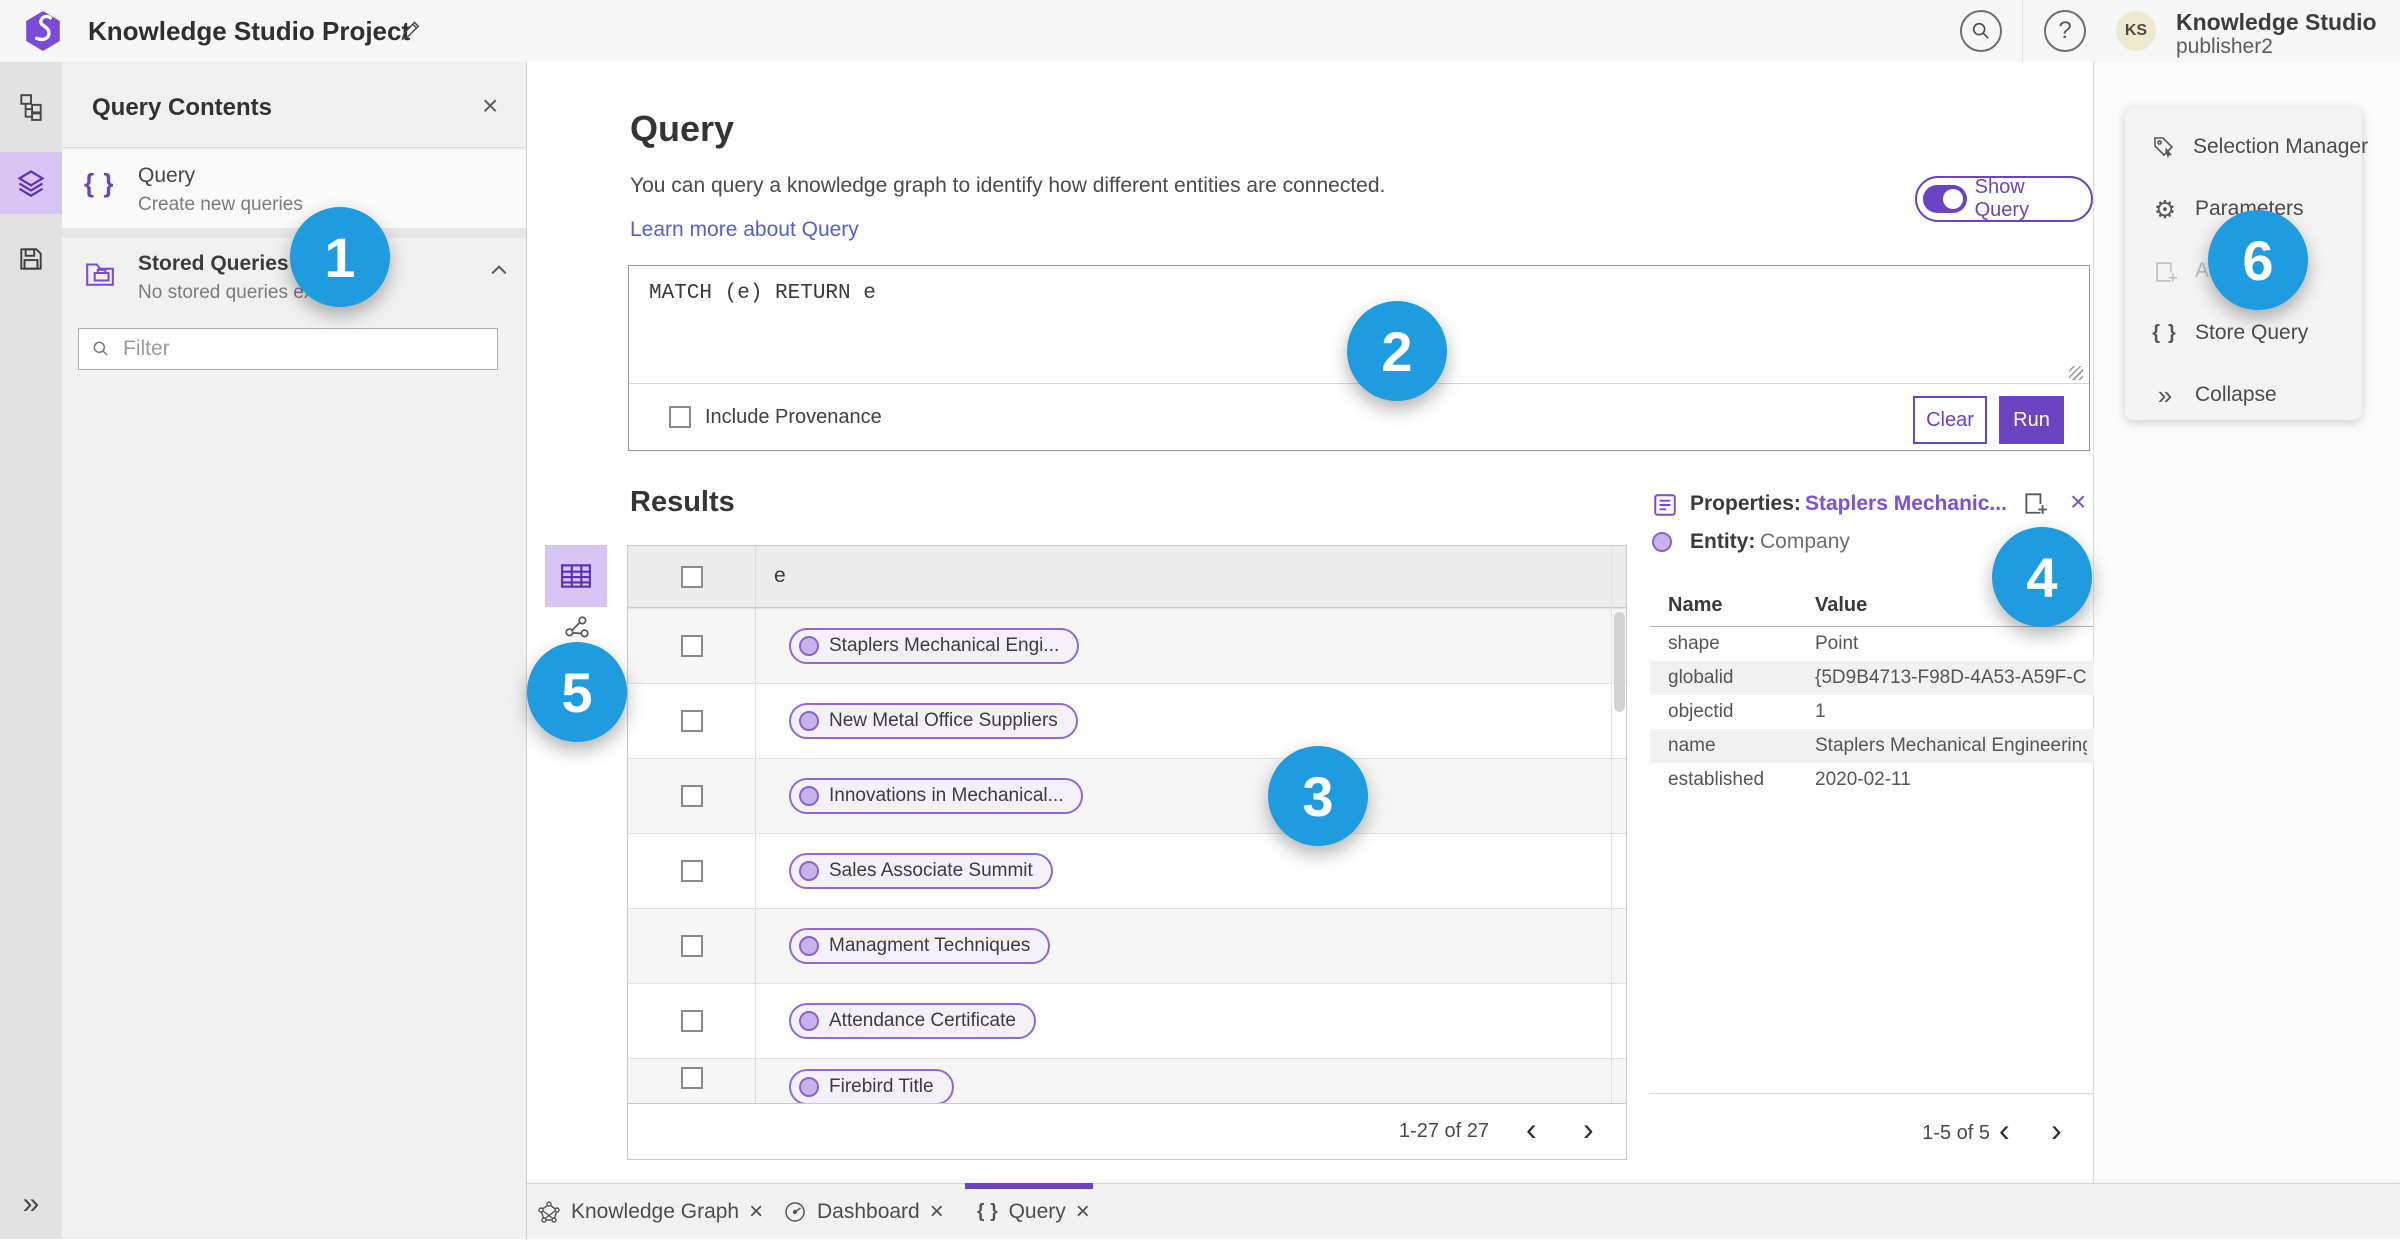 The image size is (2400, 1240). I want to click on tab-query: { } Query ×, so click(1033, 1212).